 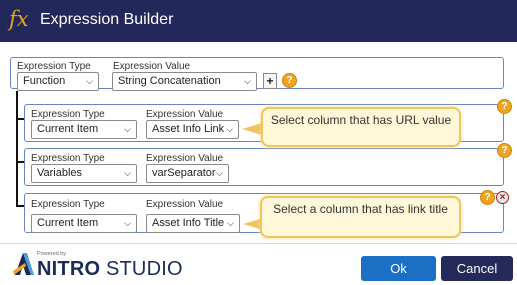 What do you see at coordinates (188, 223) in the screenshot?
I see `expression-value-value: Asset Info Title` at bounding box center [188, 223].